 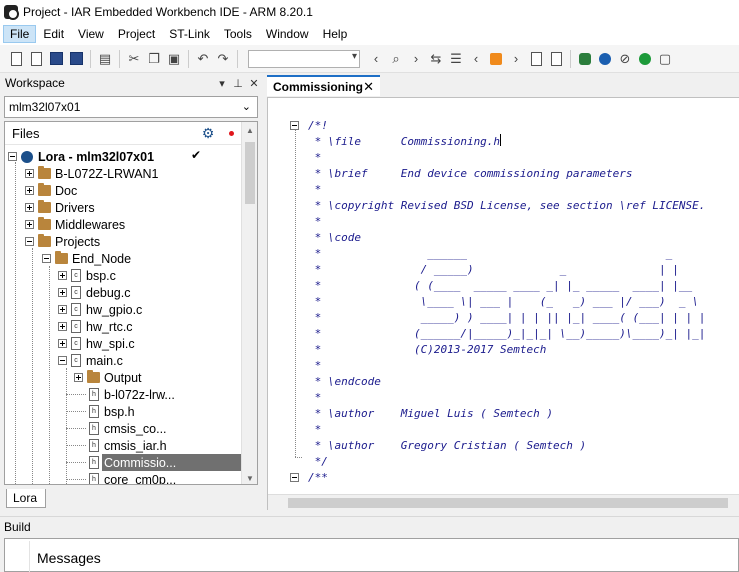 I want to click on tree-item-file: c bsp.c, so click(x=87, y=275).